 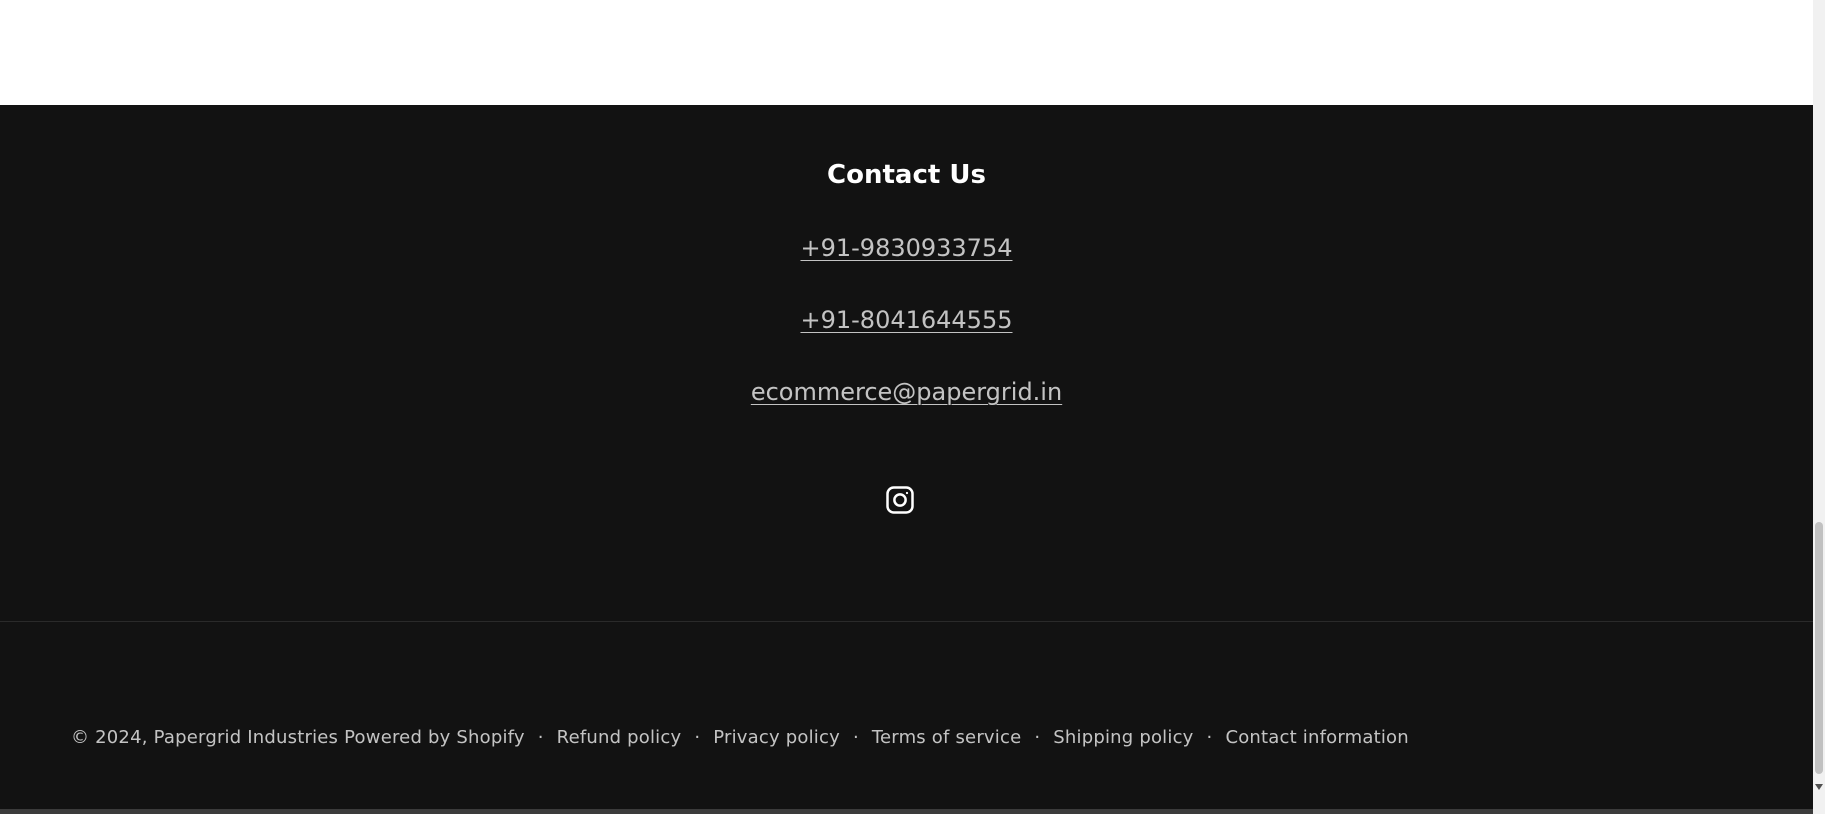 What do you see at coordinates (906, 811) in the screenshot?
I see `window-bottom-edge` at bounding box center [906, 811].